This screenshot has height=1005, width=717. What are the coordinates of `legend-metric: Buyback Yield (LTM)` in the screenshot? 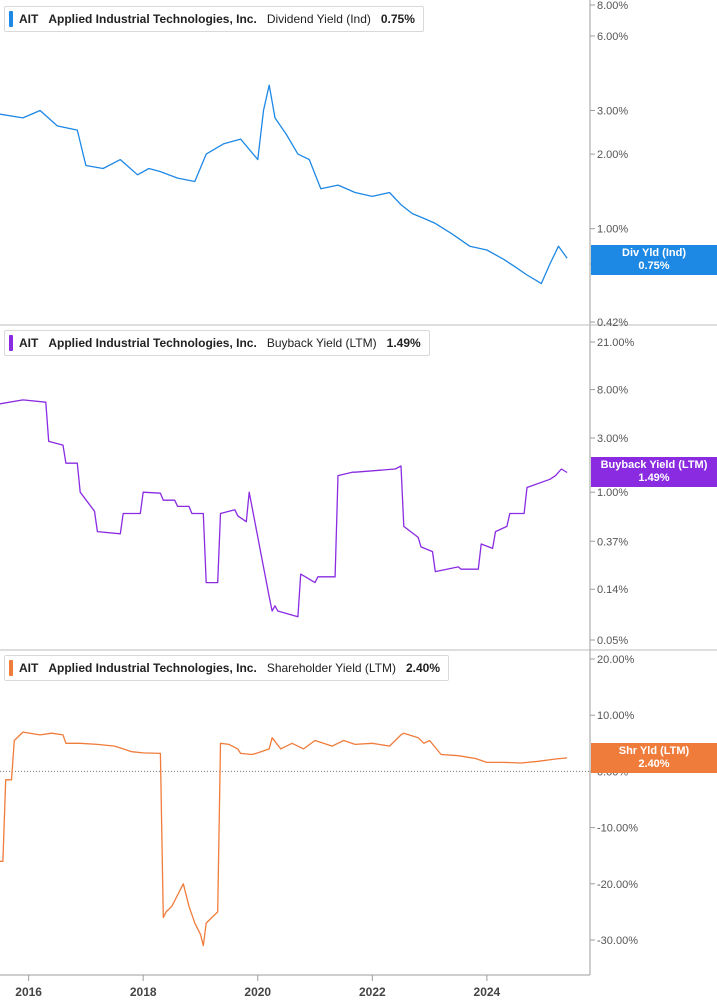 It's located at (321, 343).